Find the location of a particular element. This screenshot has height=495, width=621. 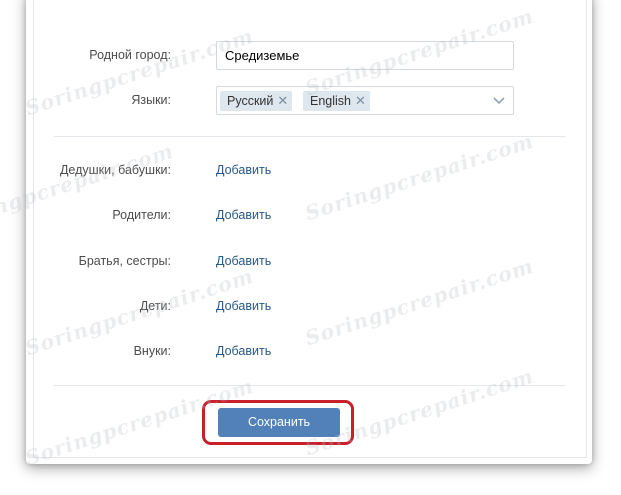

save-button: Сохранить is located at coordinates (279, 422).